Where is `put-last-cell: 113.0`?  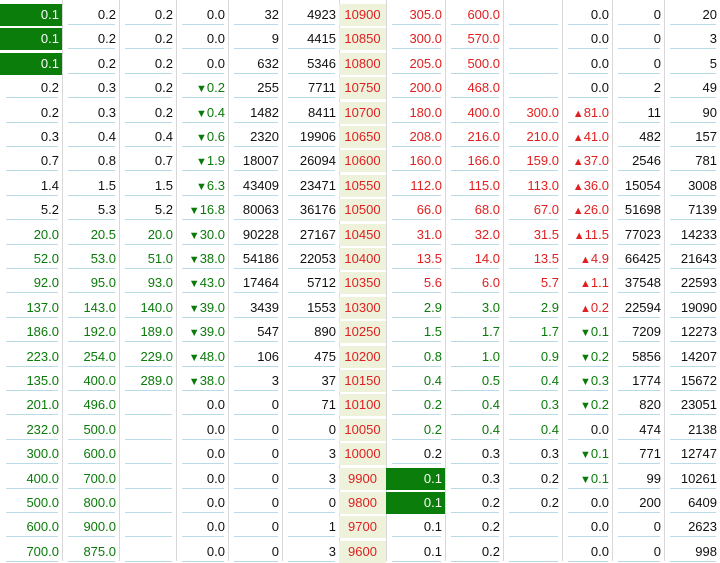 put-last-cell: 113.0 is located at coordinates (532, 186).